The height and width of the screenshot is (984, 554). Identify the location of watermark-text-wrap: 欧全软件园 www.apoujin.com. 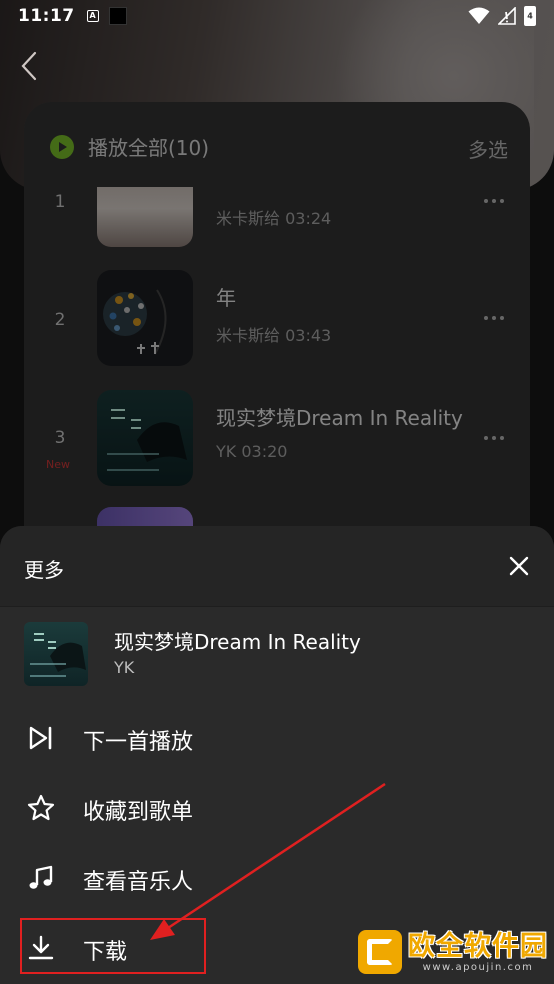
(478, 951).